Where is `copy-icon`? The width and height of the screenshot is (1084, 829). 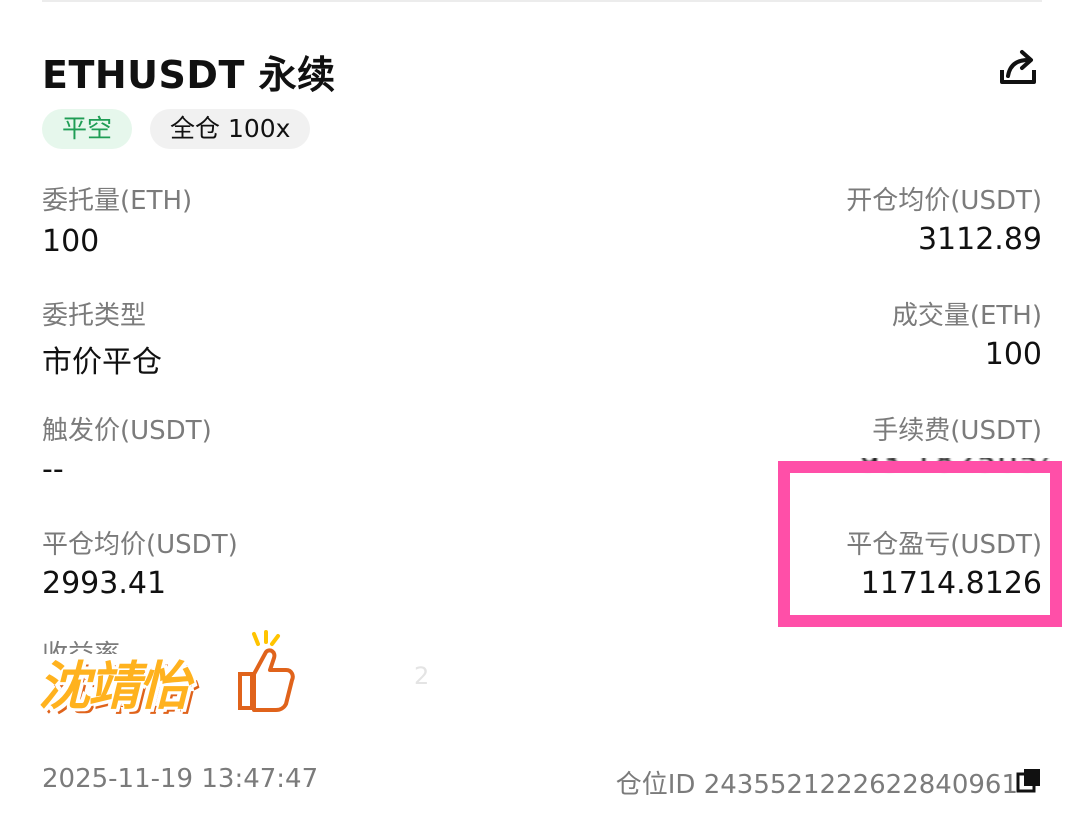 copy-icon is located at coordinates (1029, 780).